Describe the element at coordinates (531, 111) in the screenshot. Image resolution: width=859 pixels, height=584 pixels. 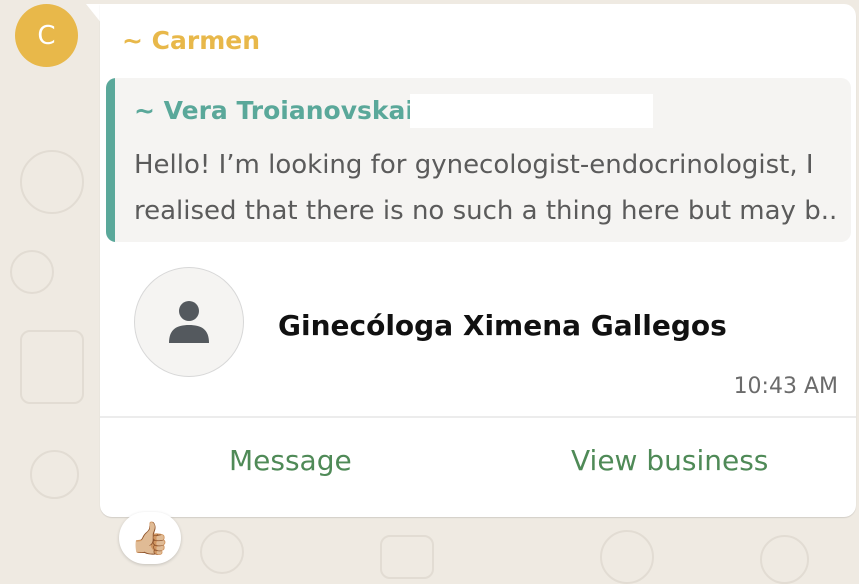
I see `redacted-area` at that location.